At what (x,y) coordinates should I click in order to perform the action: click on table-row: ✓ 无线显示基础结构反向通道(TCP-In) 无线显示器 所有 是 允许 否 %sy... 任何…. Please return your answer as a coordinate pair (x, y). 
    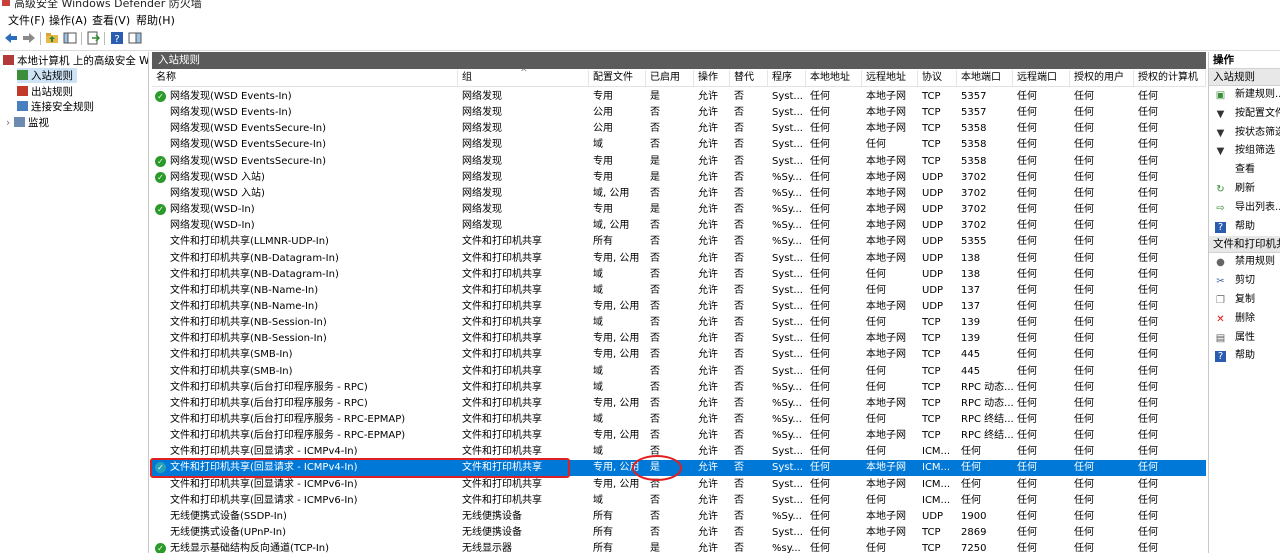
    Looking at the image, I should click on (679, 547).